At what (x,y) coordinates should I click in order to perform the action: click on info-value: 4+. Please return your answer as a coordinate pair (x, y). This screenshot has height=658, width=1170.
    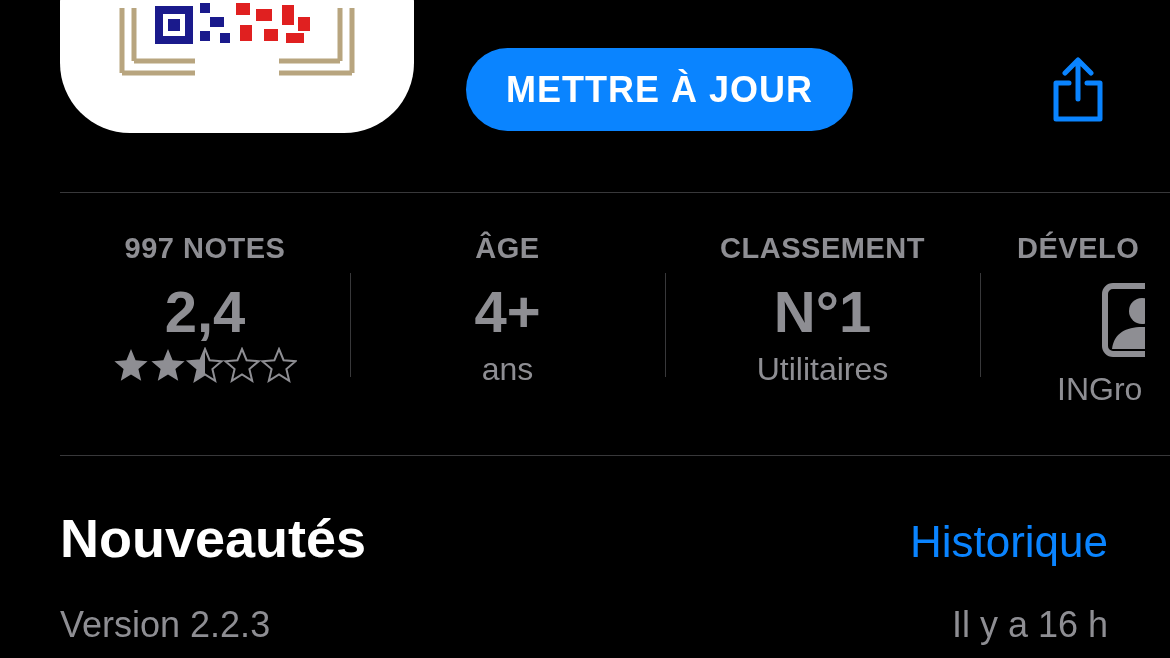
    Looking at the image, I should click on (507, 312).